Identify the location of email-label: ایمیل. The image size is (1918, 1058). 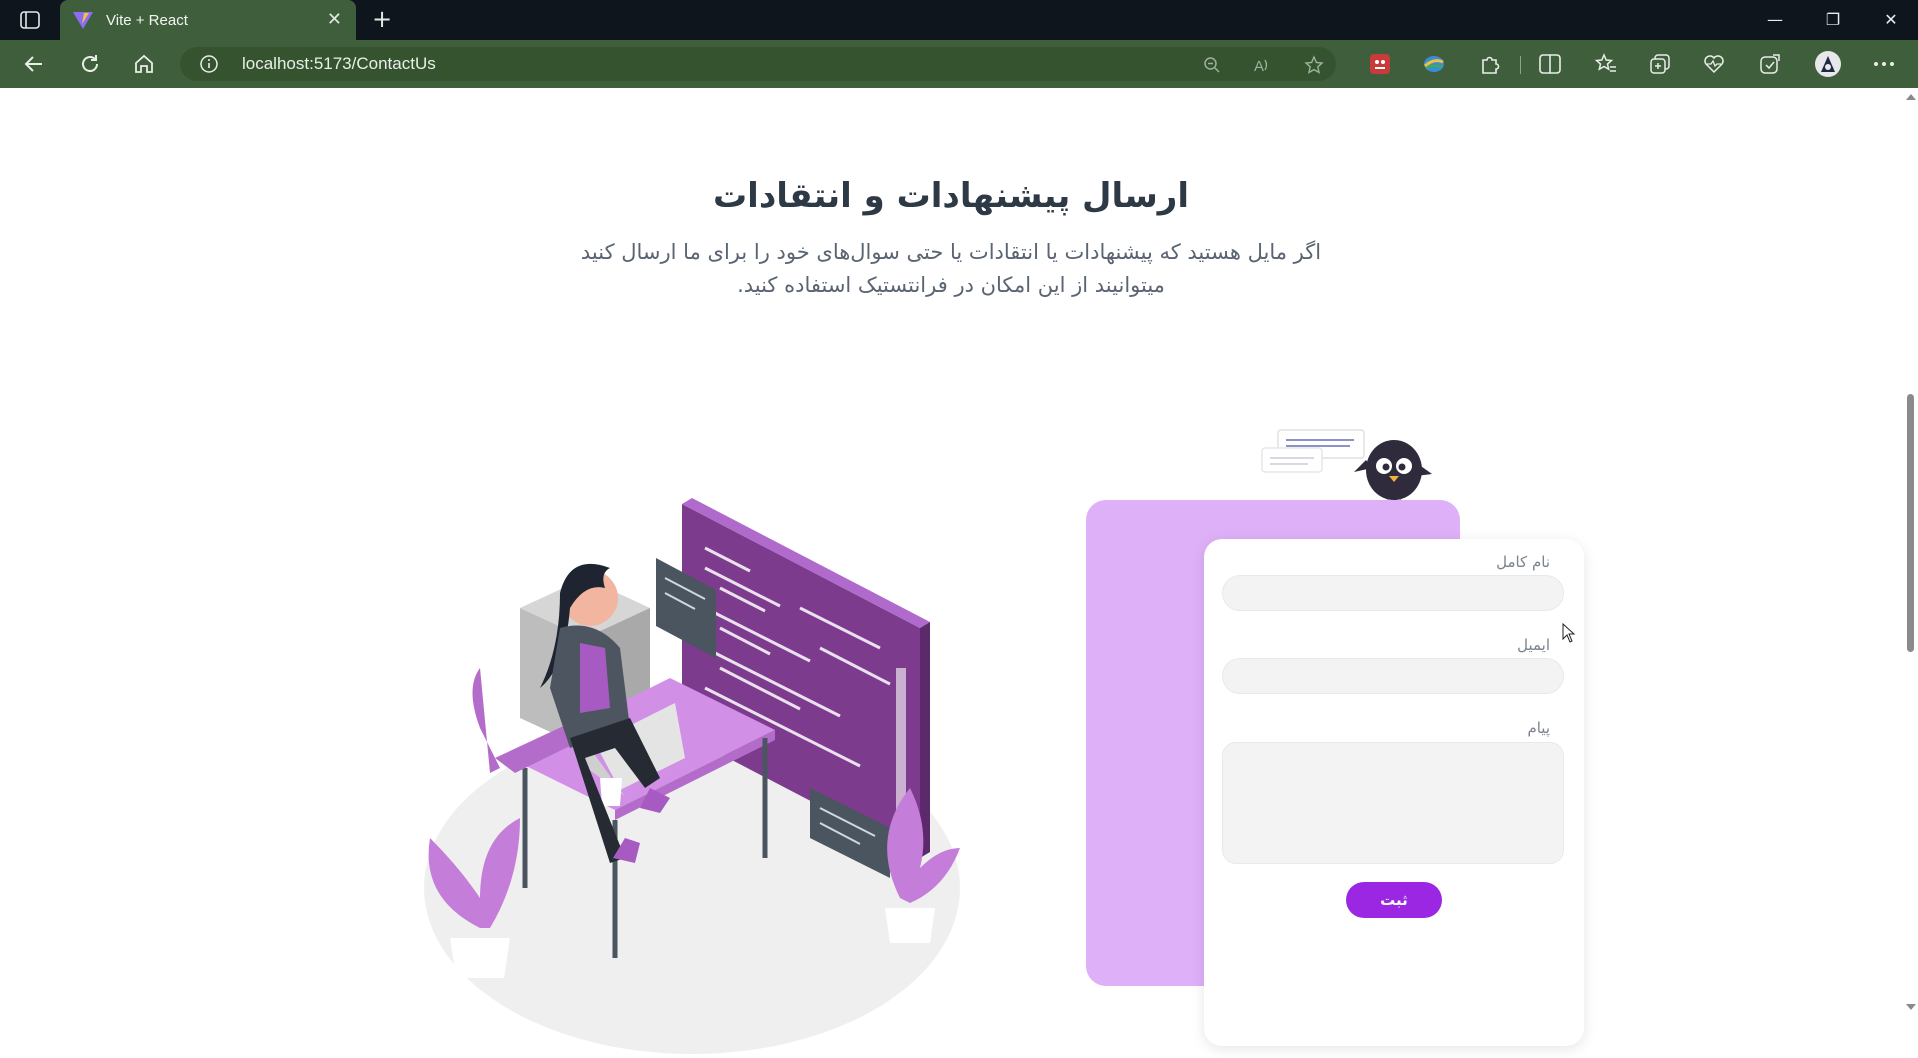
(1533, 645).